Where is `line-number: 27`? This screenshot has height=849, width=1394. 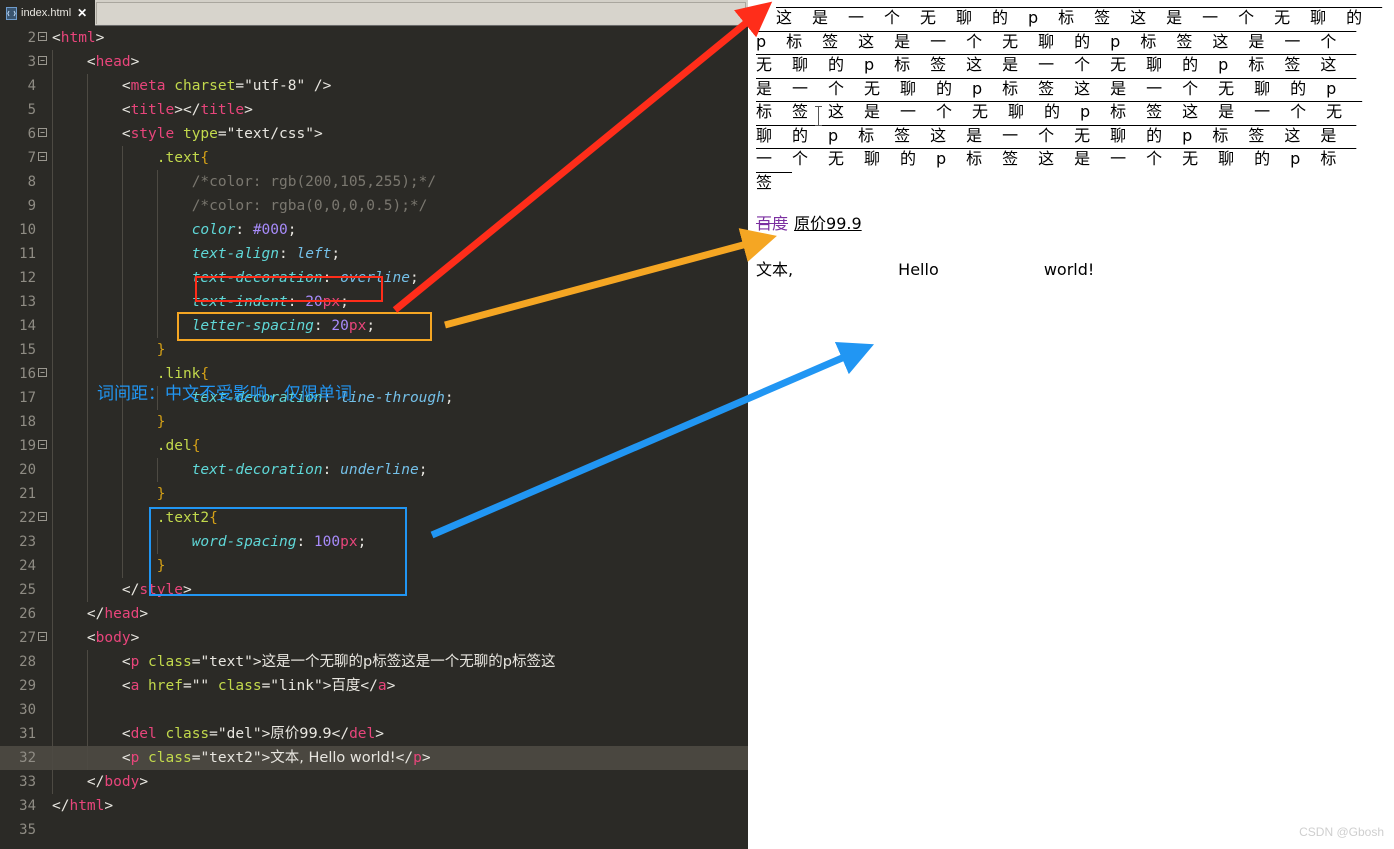 line-number: 27 is located at coordinates (27, 638).